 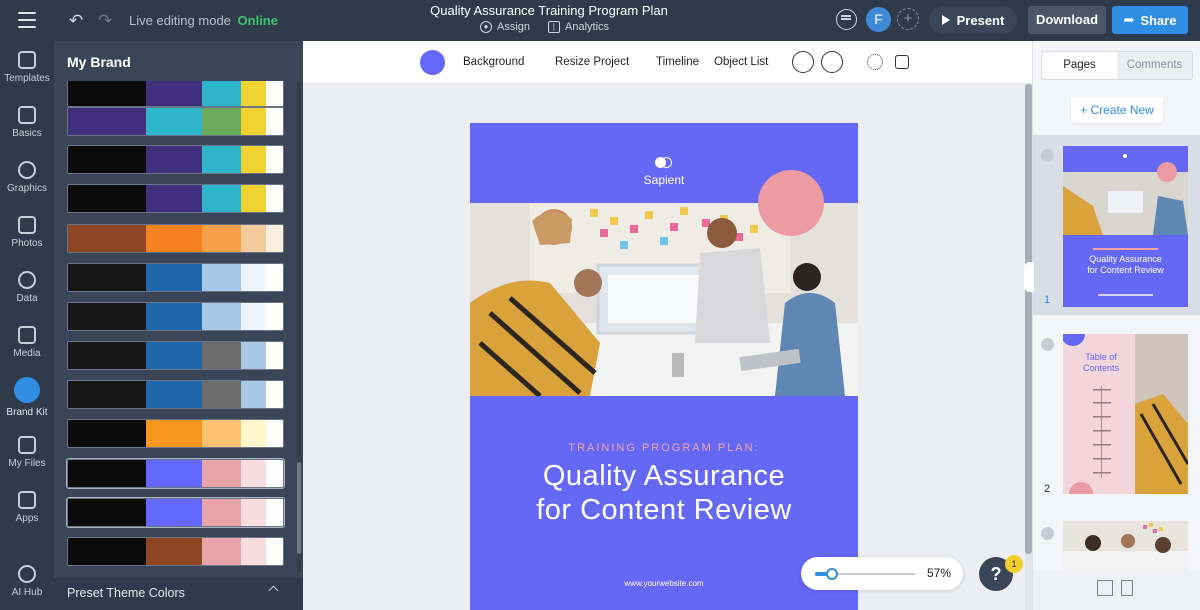 What do you see at coordinates (1150, 20) in the screenshot?
I see `share-button: ➦ Share` at bounding box center [1150, 20].